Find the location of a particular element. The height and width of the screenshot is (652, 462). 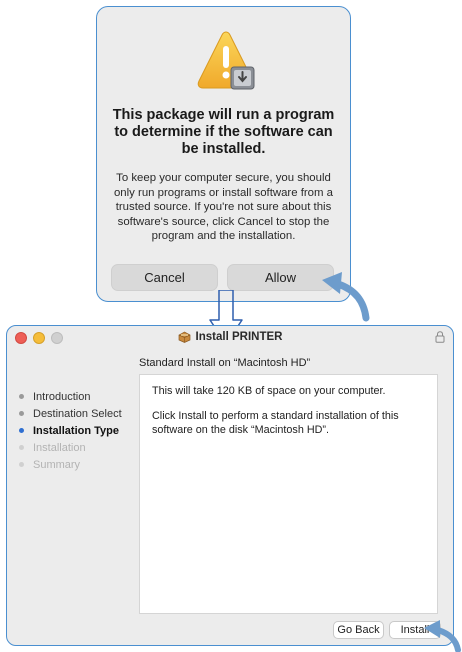

window-controls is located at coordinates (39, 338).